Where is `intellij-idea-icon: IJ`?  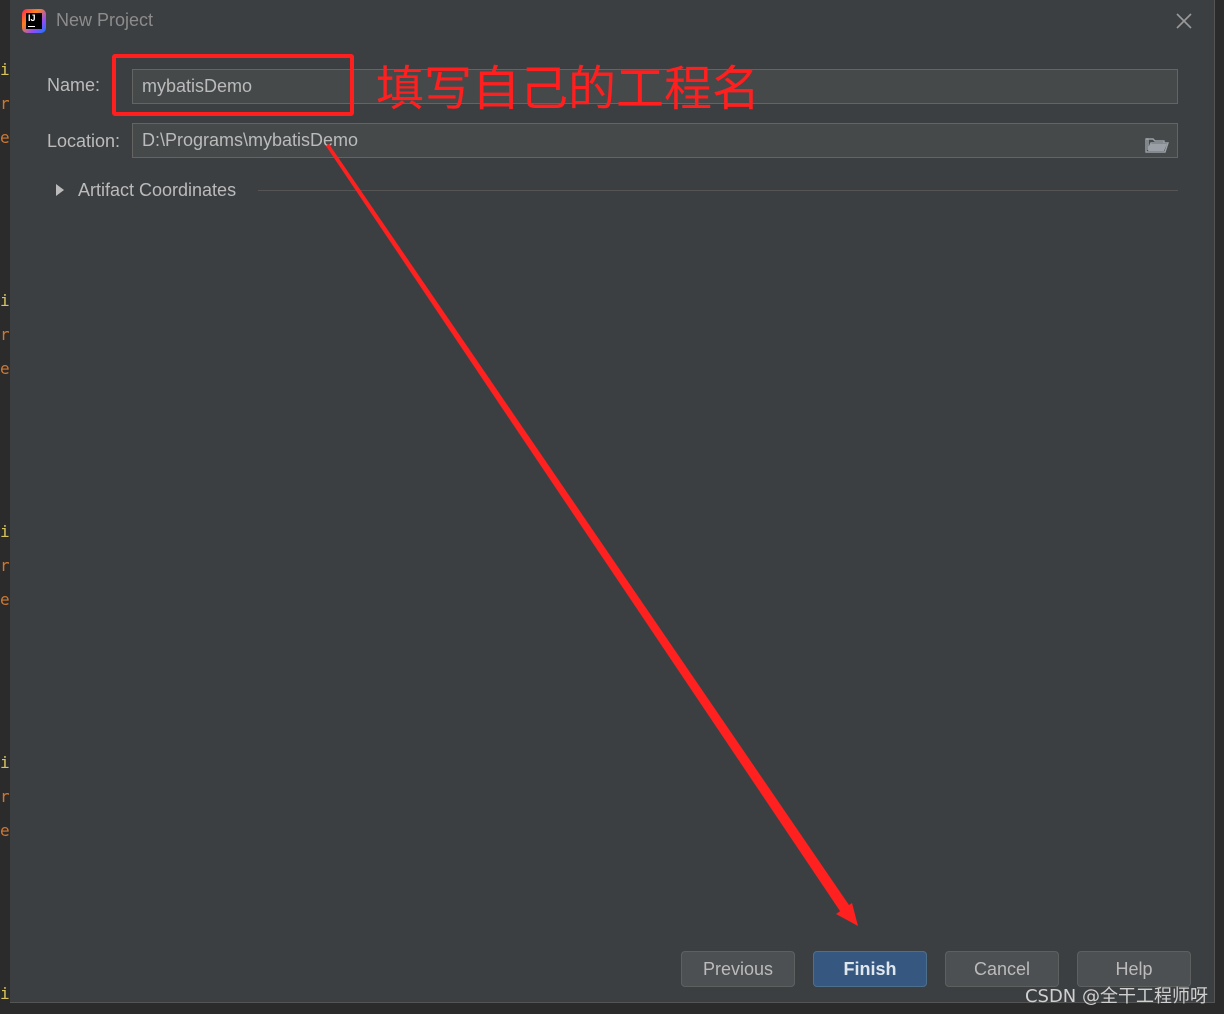 intellij-idea-icon: IJ is located at coordinates (34, 21).